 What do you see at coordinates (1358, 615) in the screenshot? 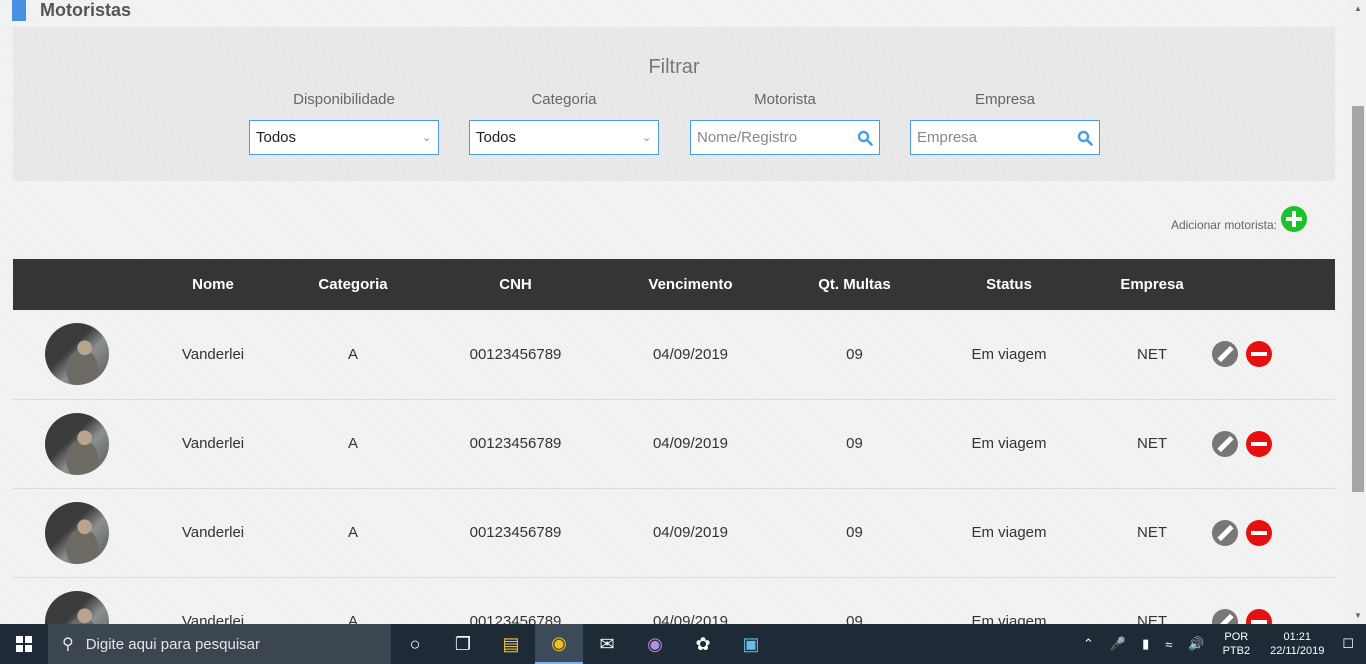
I see `scroll-down-icon: ▼` at bounding box center [1358, 615].